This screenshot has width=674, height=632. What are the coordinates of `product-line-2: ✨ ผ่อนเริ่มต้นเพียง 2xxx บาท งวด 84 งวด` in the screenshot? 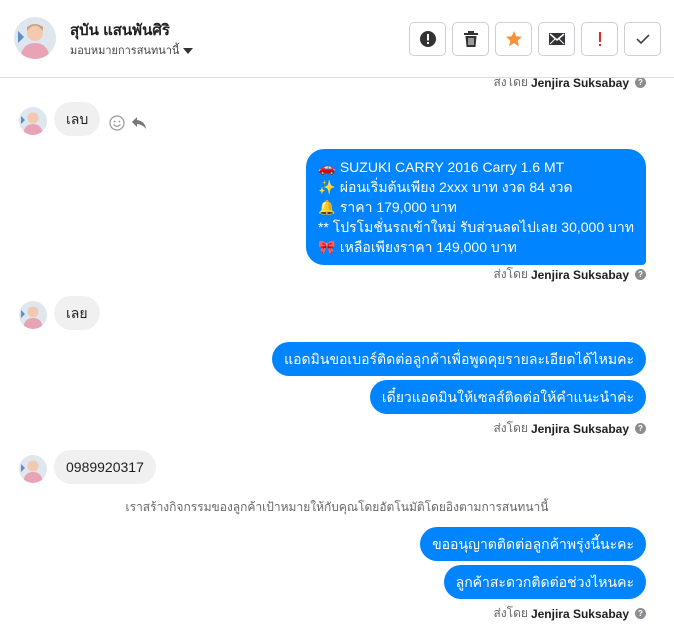 It's located at (445, 187).